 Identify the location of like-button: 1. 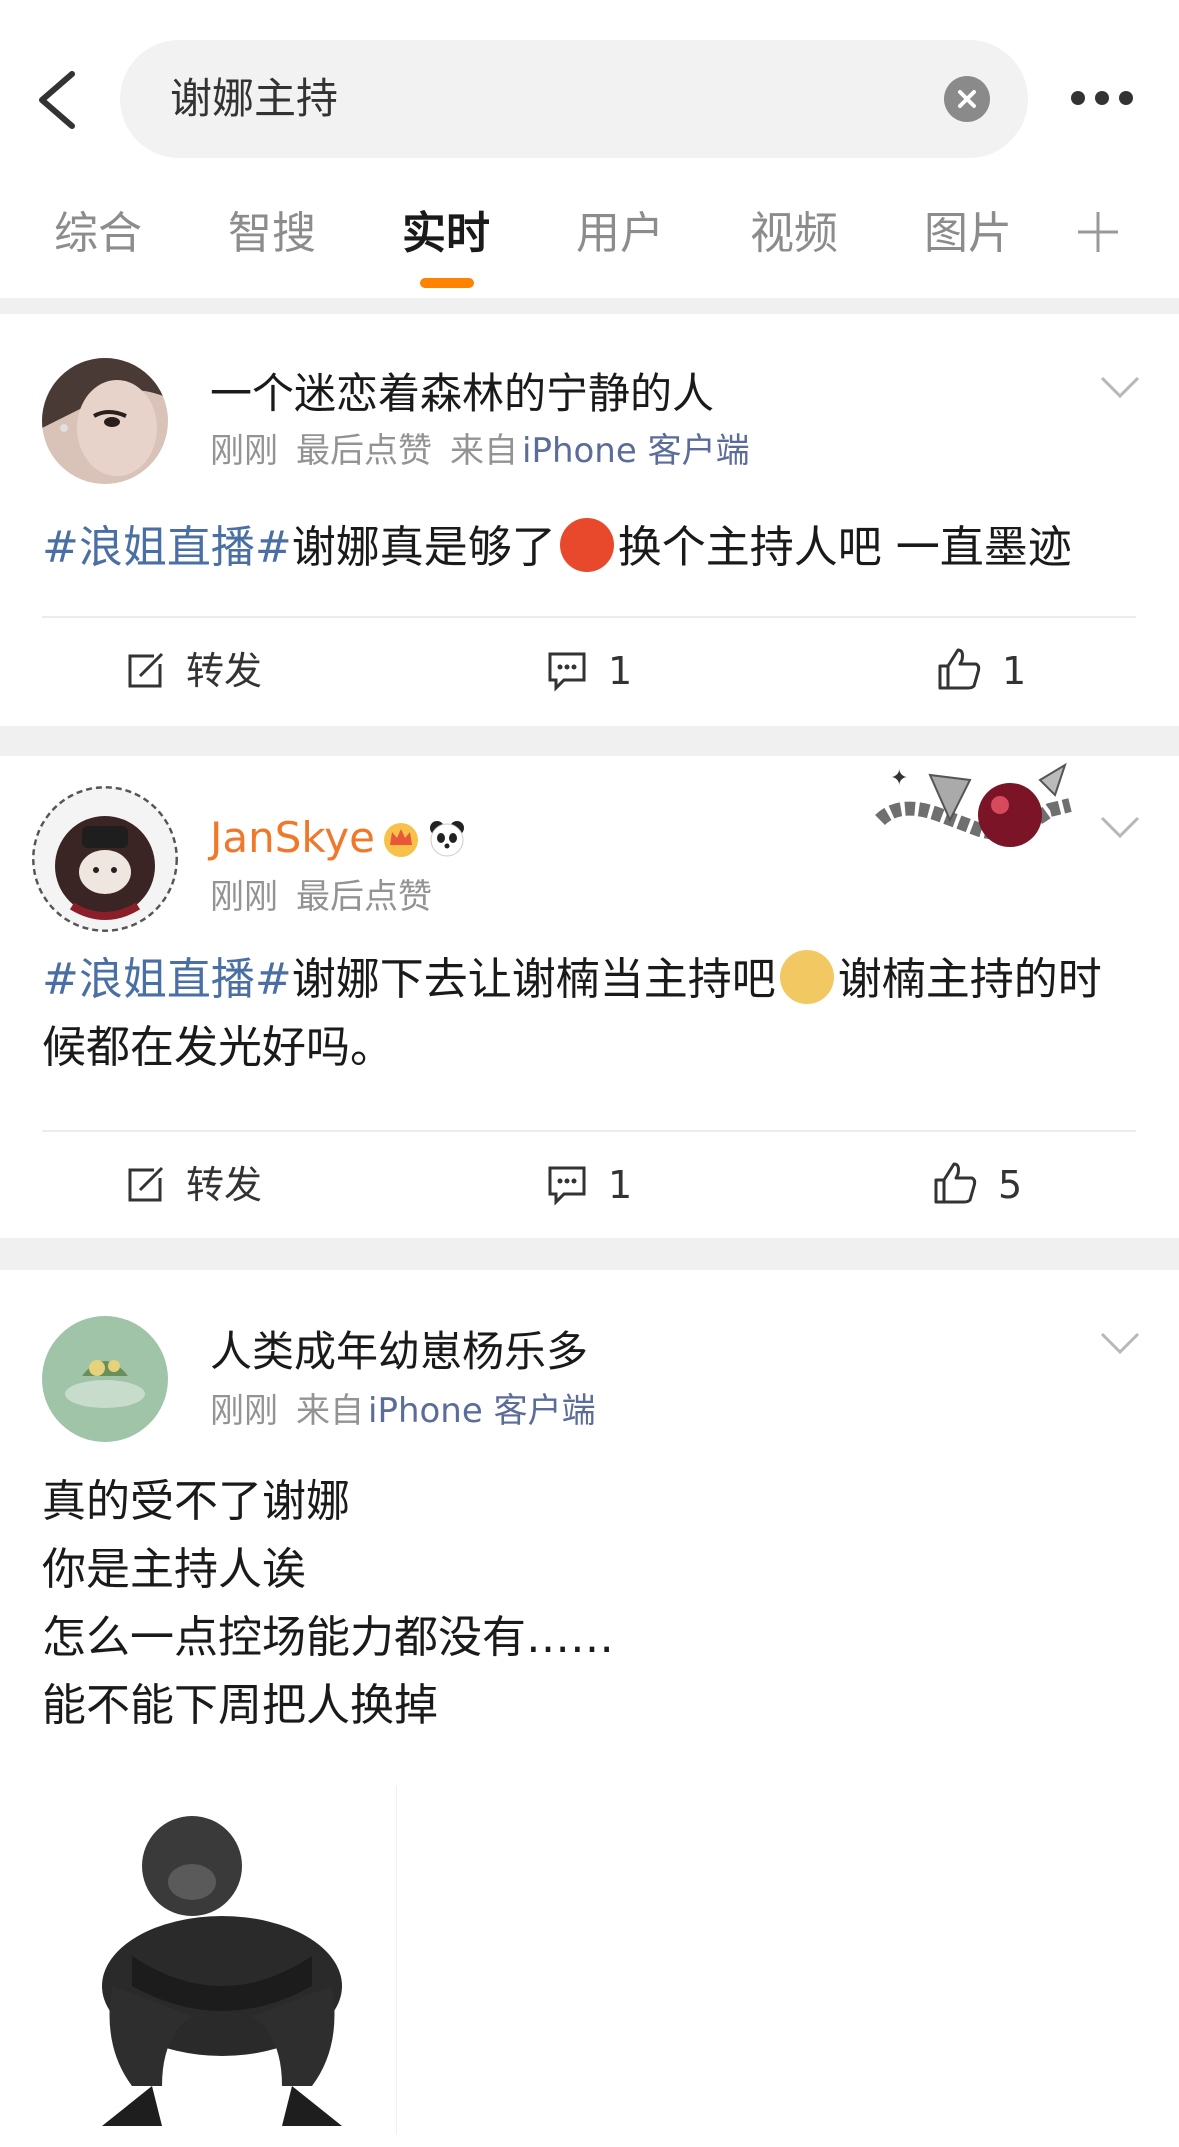
(981, 671).